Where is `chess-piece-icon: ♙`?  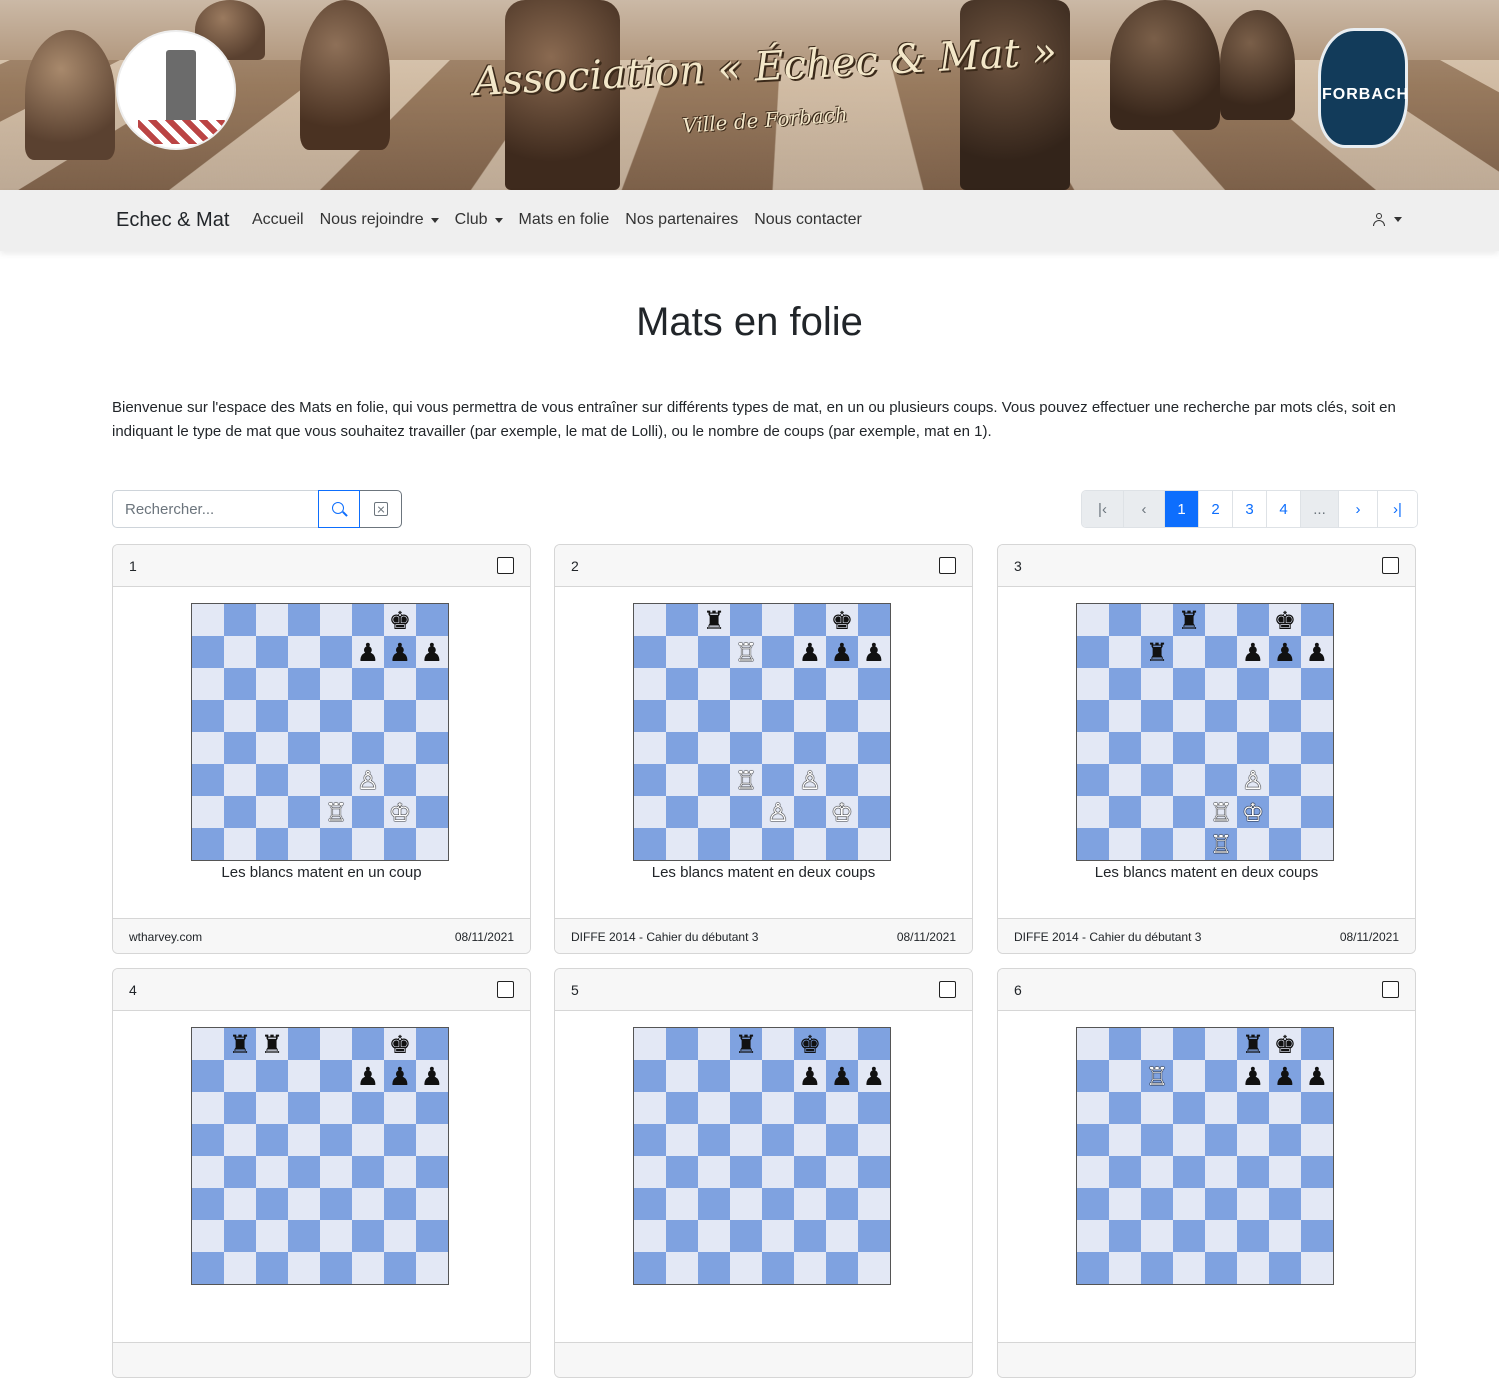
chess-piece-icon: ♙ is located at coordinates (810, 780).